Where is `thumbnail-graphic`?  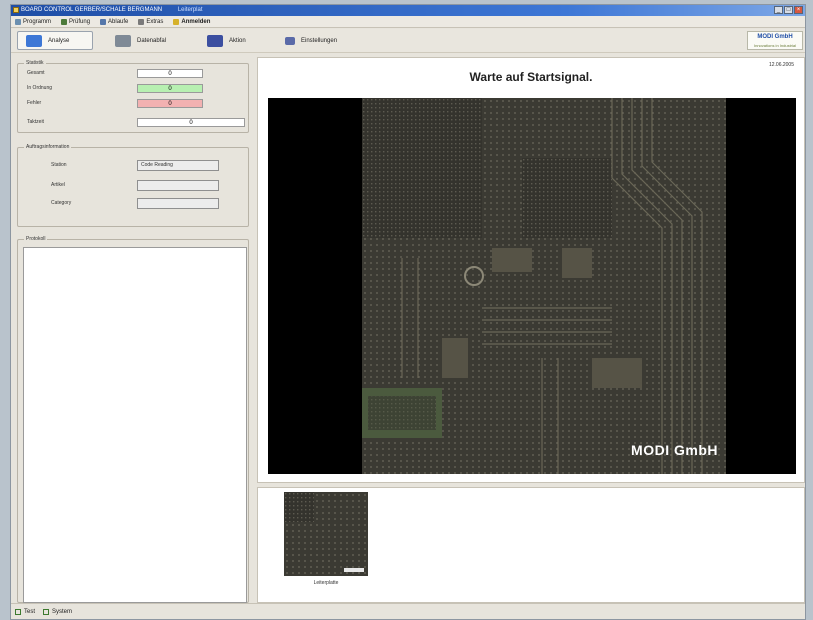
thumbnail-graphic is located at coordinates (326, 534).